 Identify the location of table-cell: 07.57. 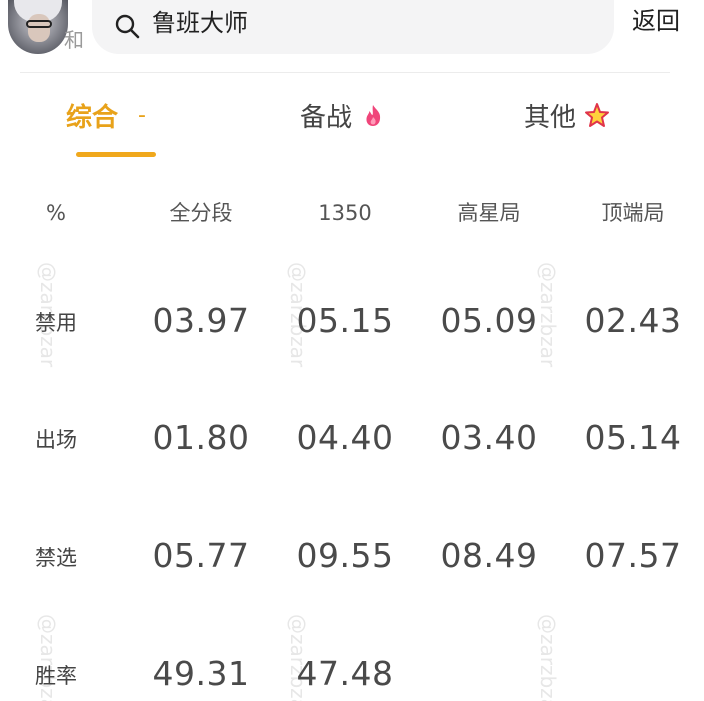
(633, 555).